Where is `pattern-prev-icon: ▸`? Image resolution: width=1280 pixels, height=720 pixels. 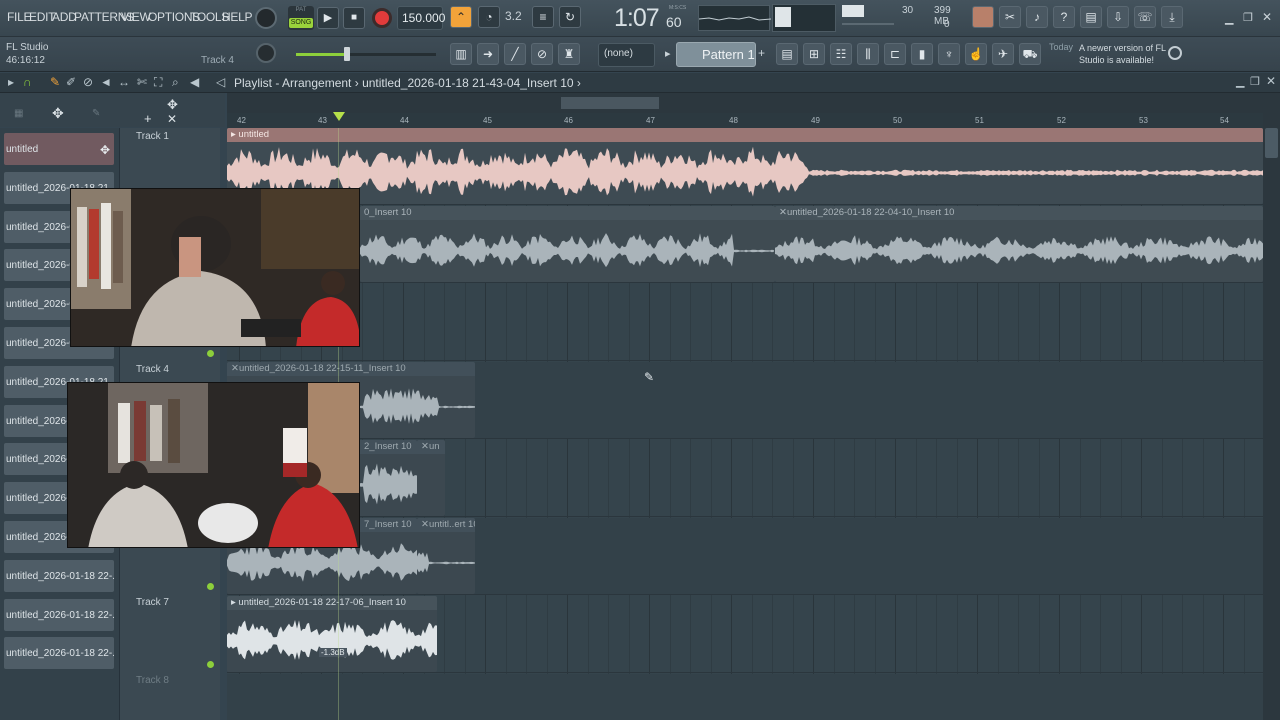 pattern-prev-icon: ▸ is located at coordinates (668, 53).